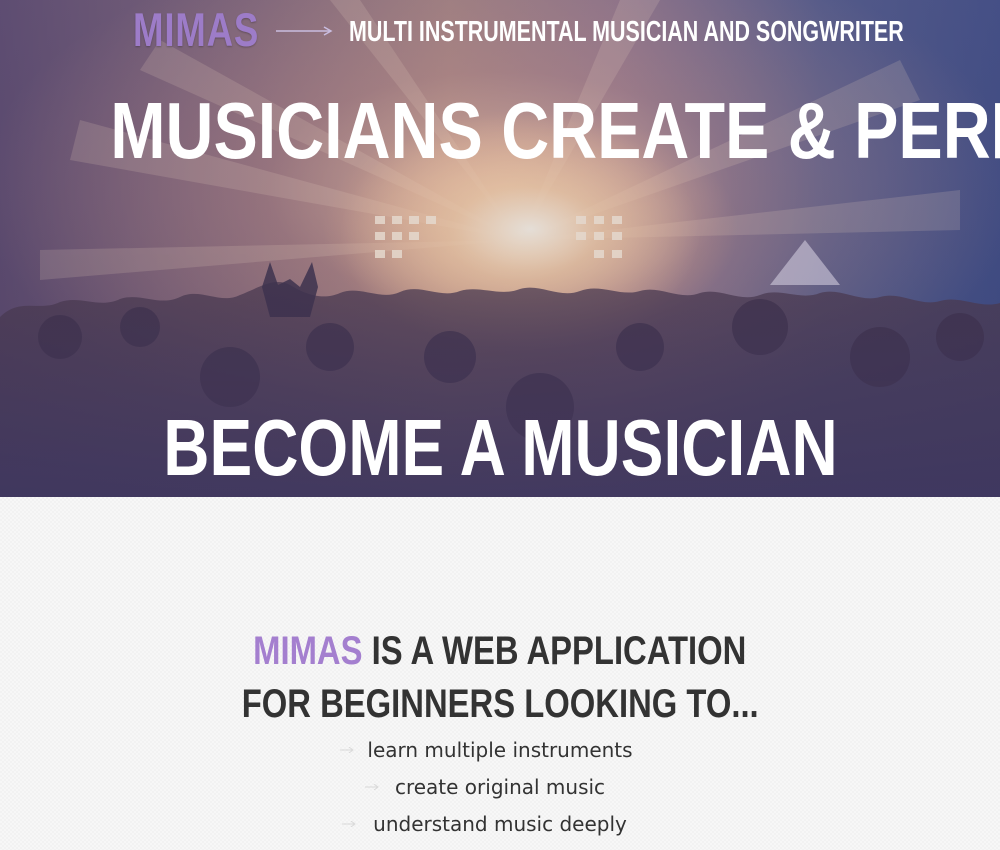  I want to click on arrow-right-icon, so click(304, 31).